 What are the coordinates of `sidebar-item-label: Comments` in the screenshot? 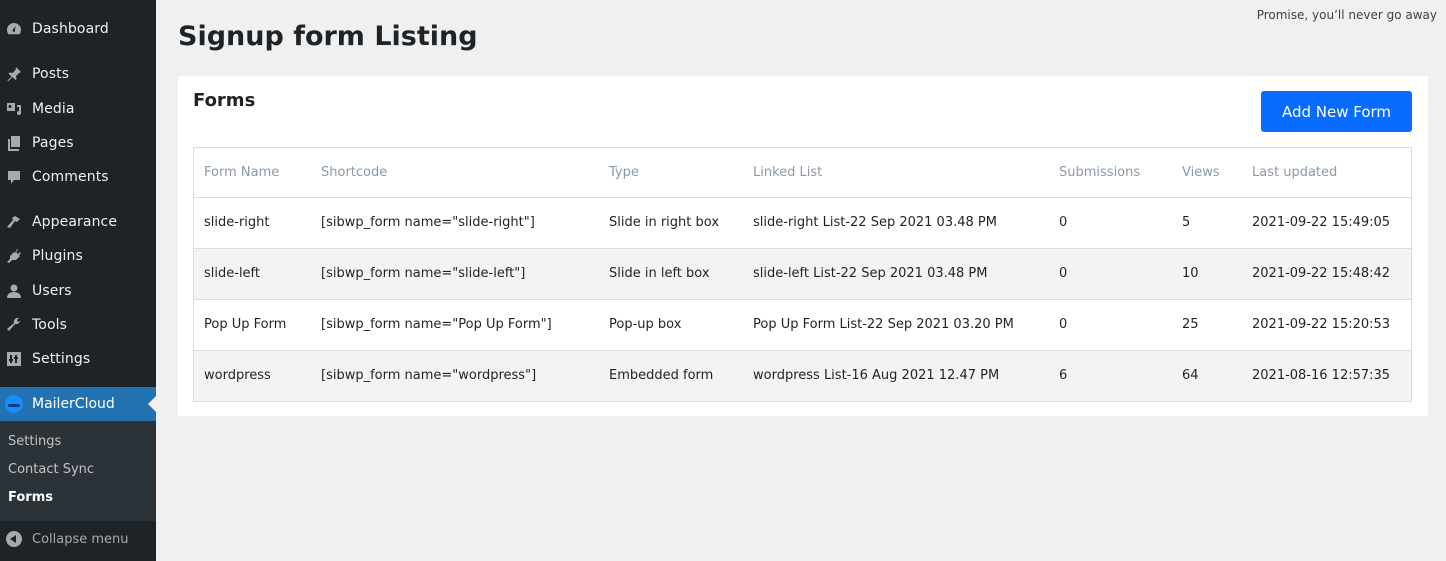 It's located at (70, 177).